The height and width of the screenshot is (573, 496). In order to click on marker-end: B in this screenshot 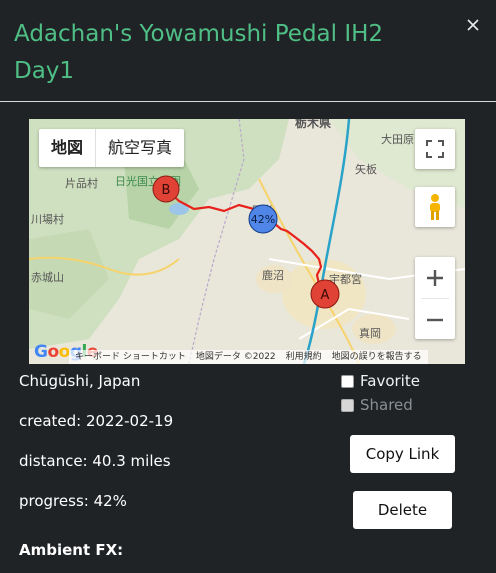, I will do `click(166, 189)`.